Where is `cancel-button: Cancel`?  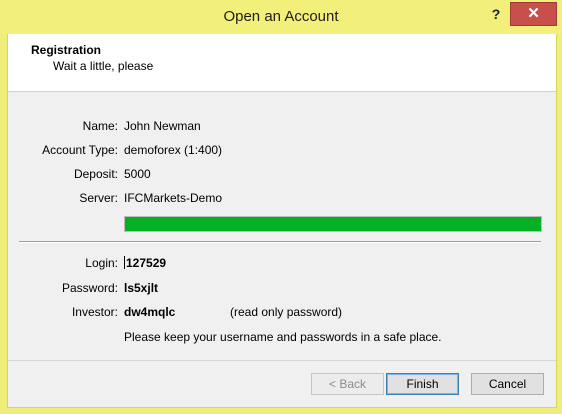 cancel-button: Cancel is located at coordinates (507, 384).